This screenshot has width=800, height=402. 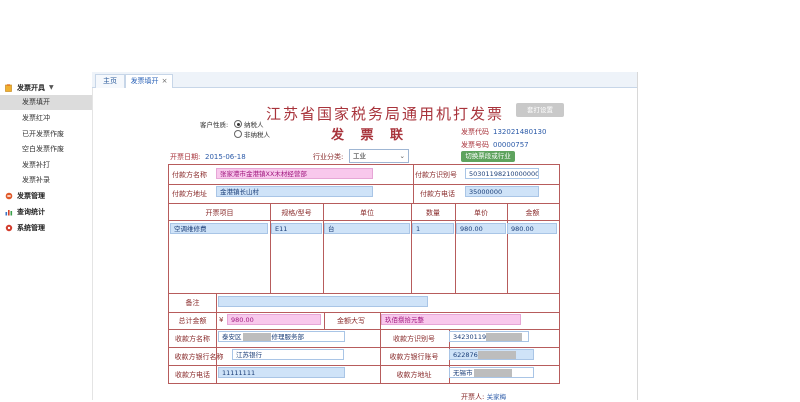 What do you see at coordinates (232, 337) in the screenshot?
I see `payee-name-prefix: 泰安区` at bounding box center [232, 337].